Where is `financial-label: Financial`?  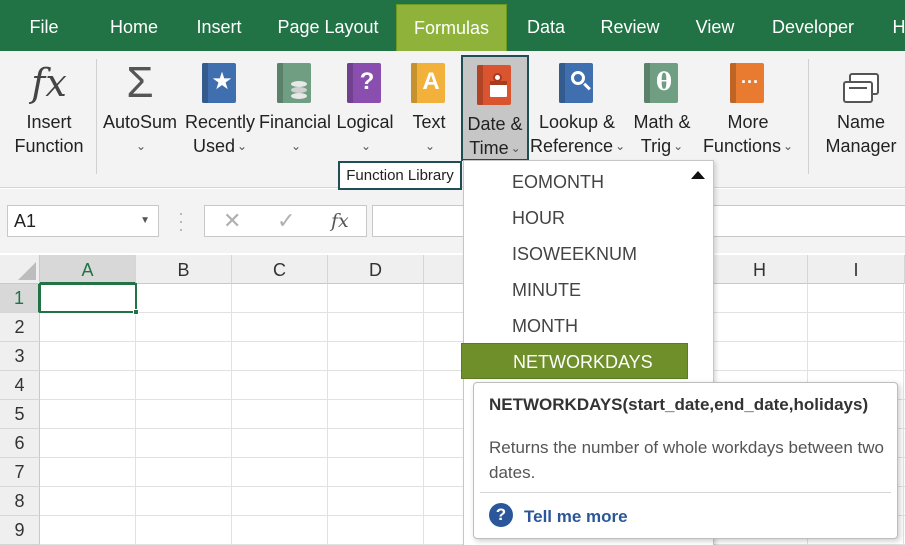 financial-label: Financial is located at coordinates (295, 122).